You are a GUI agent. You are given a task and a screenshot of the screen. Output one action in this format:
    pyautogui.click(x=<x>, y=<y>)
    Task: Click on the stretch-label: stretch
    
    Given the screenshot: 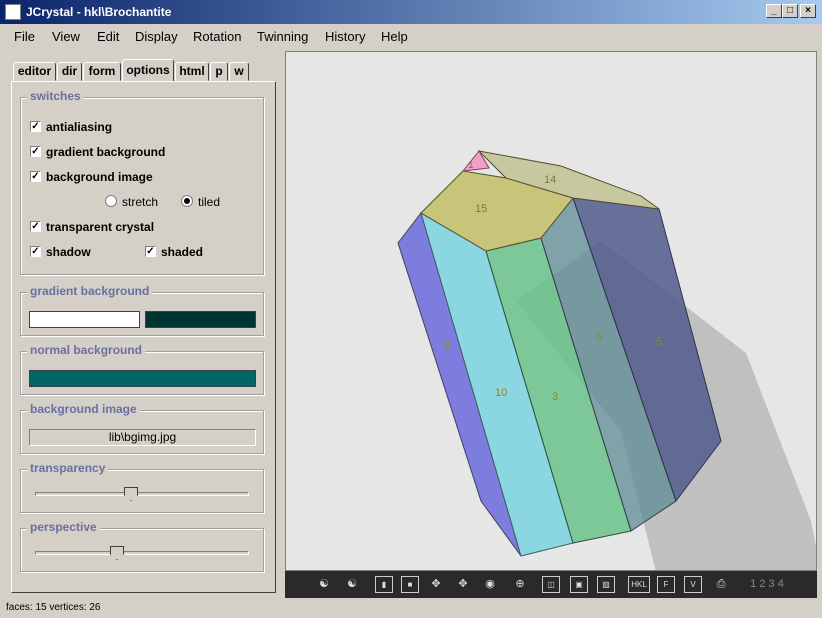 What is the action you would take?
    pyautogui.click(x=140, y=202)
    